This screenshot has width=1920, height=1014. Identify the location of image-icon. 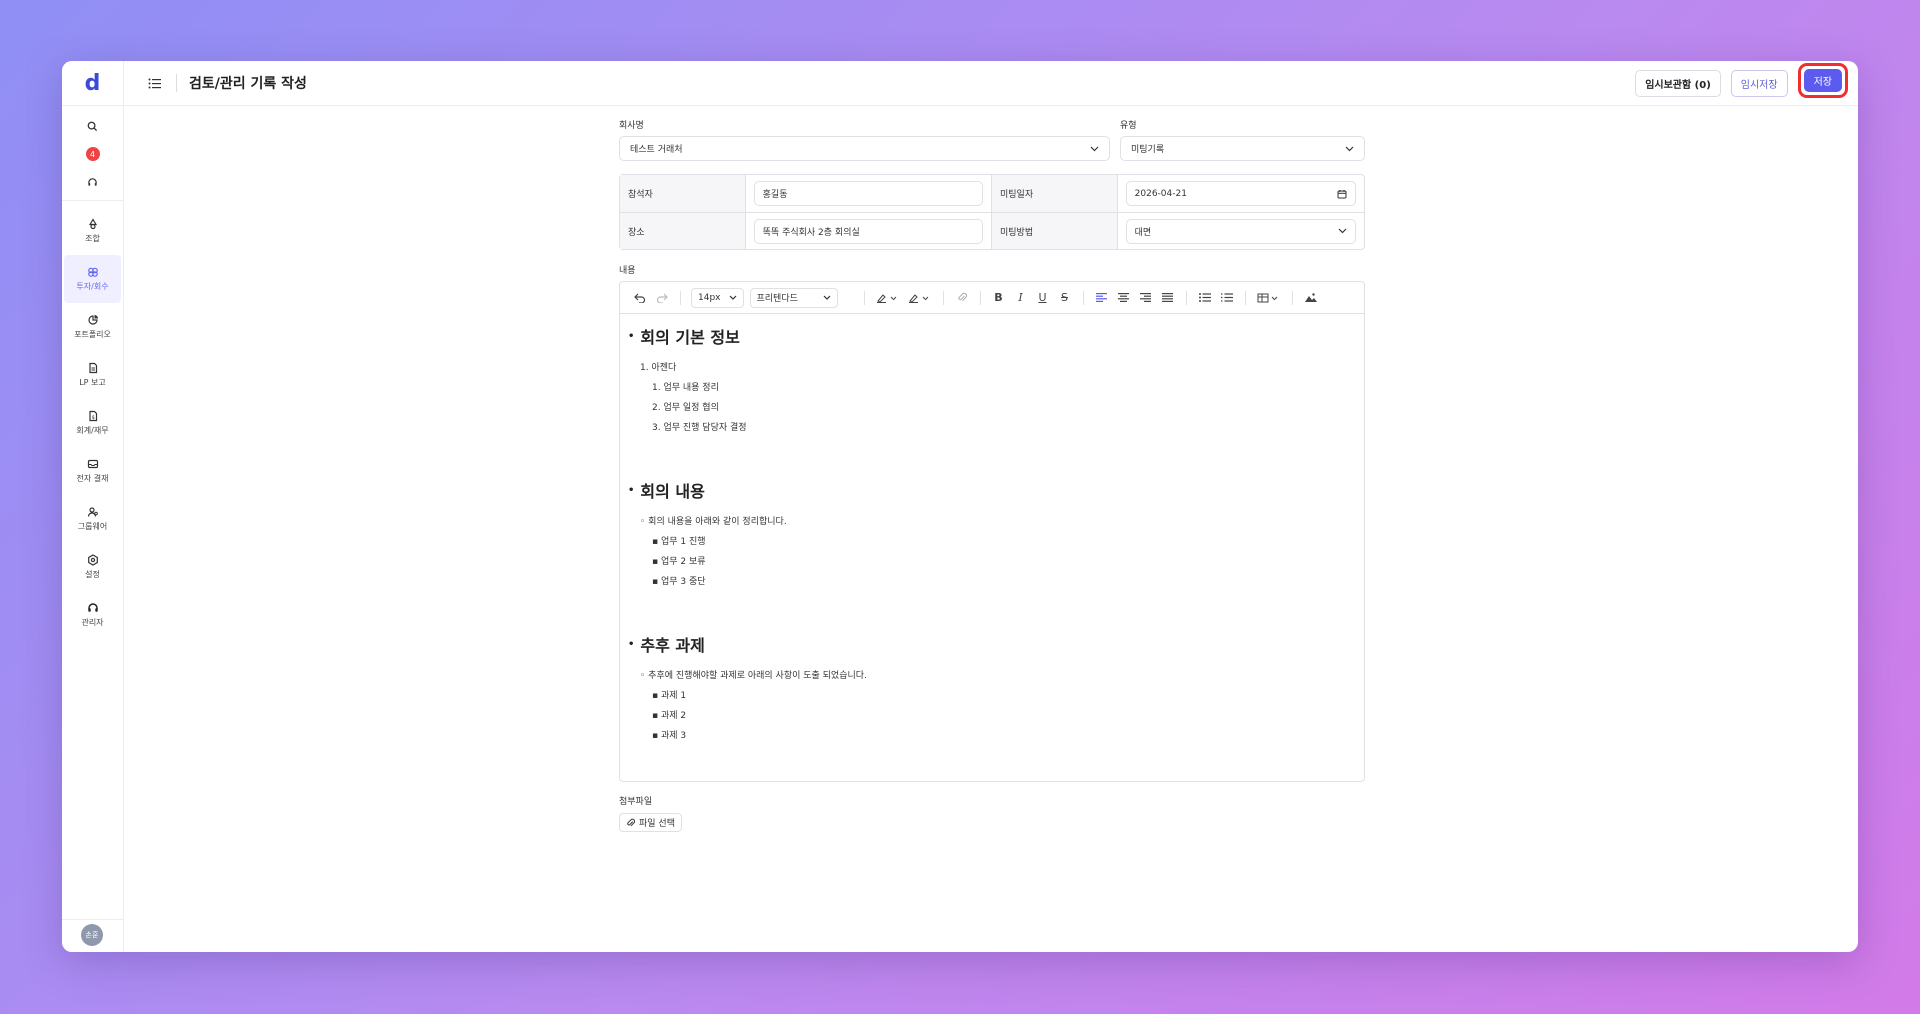
(1311, 298).